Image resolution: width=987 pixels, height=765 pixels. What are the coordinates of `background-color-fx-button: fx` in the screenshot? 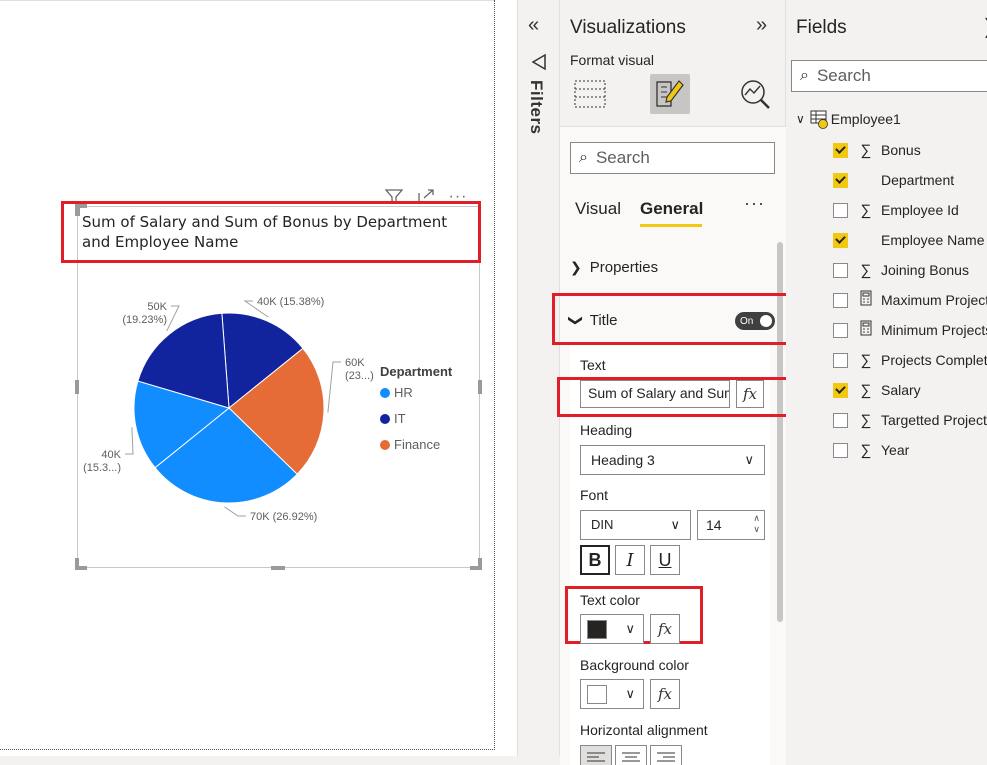 It's located at (665, 694).